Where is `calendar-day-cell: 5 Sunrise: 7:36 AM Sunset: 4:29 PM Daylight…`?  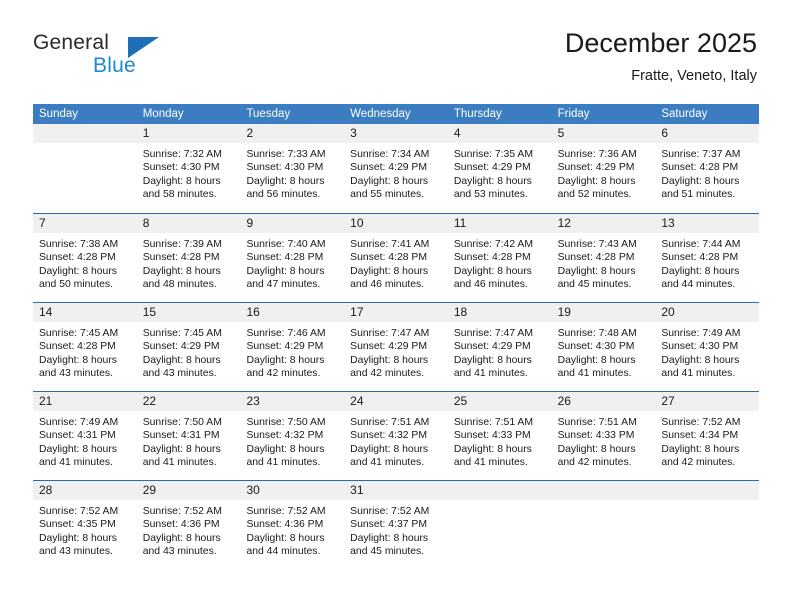
calendar-day-cell: 5 Sunrise: 7:36 AM Sunset: 4:29 PM Daylight… is located at coordinates (603, 168).